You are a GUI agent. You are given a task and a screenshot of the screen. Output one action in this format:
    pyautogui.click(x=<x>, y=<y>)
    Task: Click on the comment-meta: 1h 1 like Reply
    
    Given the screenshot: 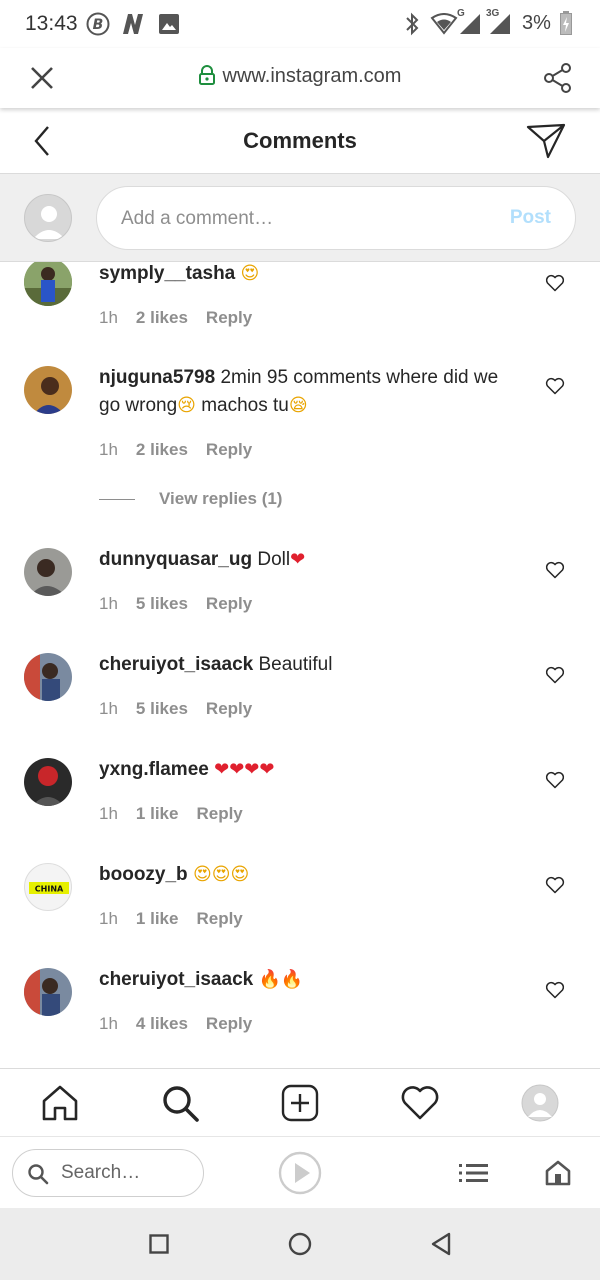 What is the action you would take?
    pyautogui.click(x=180, y=919)
    